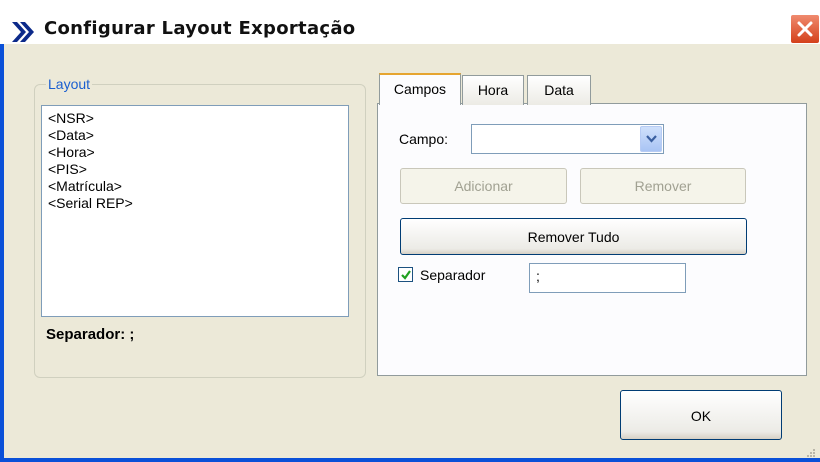  I want to click on separator-checkbox-label: Separador, so click(452, 275).